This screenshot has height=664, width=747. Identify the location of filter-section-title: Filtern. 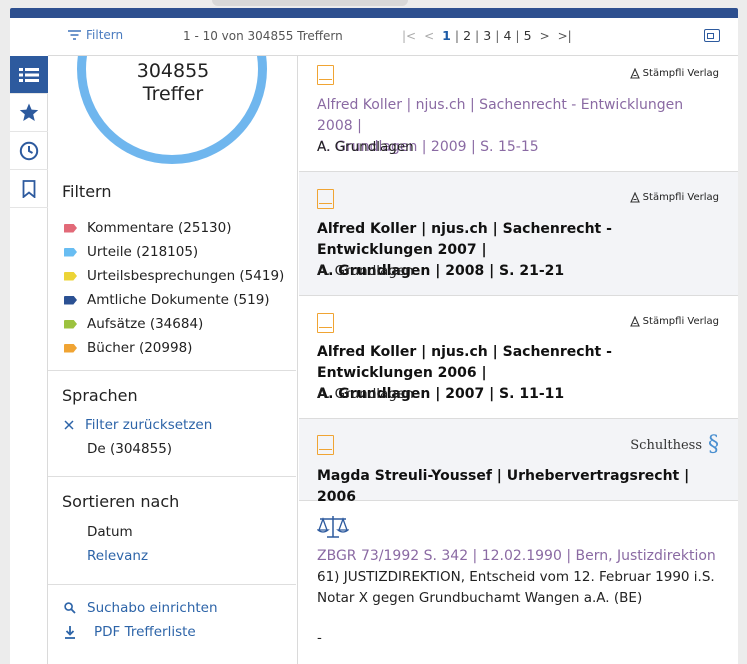
(87, 191).